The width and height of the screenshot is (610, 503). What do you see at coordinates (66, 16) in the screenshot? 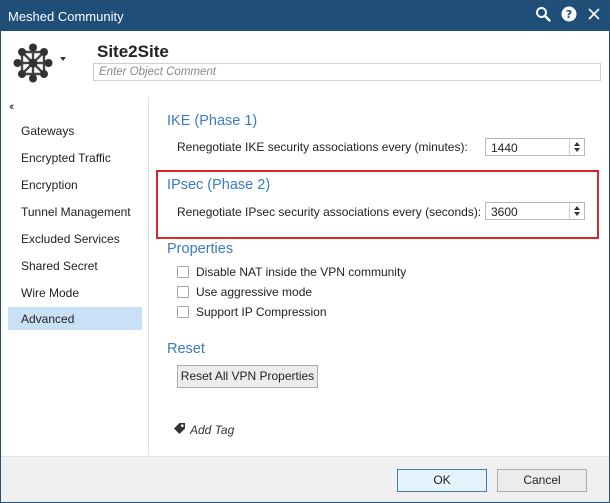
I see `window-title: Meshed Community` at bounding box center [66, 16].